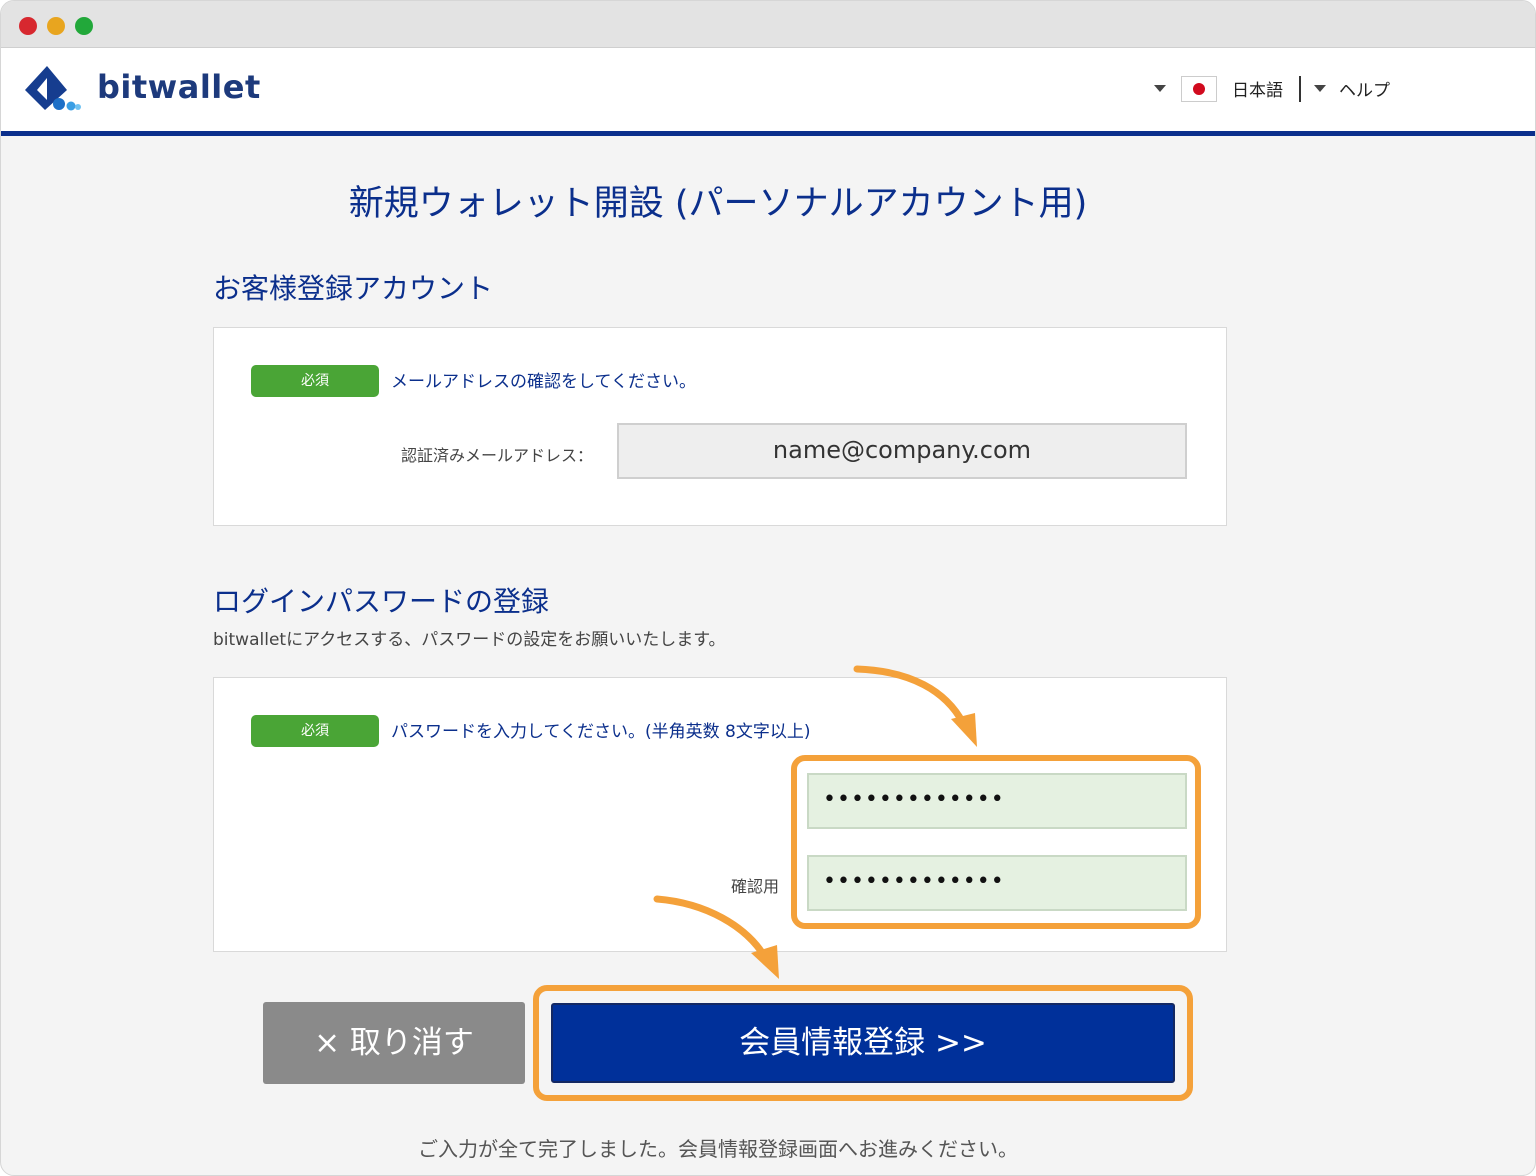  Describe the element at coordinates (1320, 88) in the screenshot. I see `help-caret-down-icon` at that location.